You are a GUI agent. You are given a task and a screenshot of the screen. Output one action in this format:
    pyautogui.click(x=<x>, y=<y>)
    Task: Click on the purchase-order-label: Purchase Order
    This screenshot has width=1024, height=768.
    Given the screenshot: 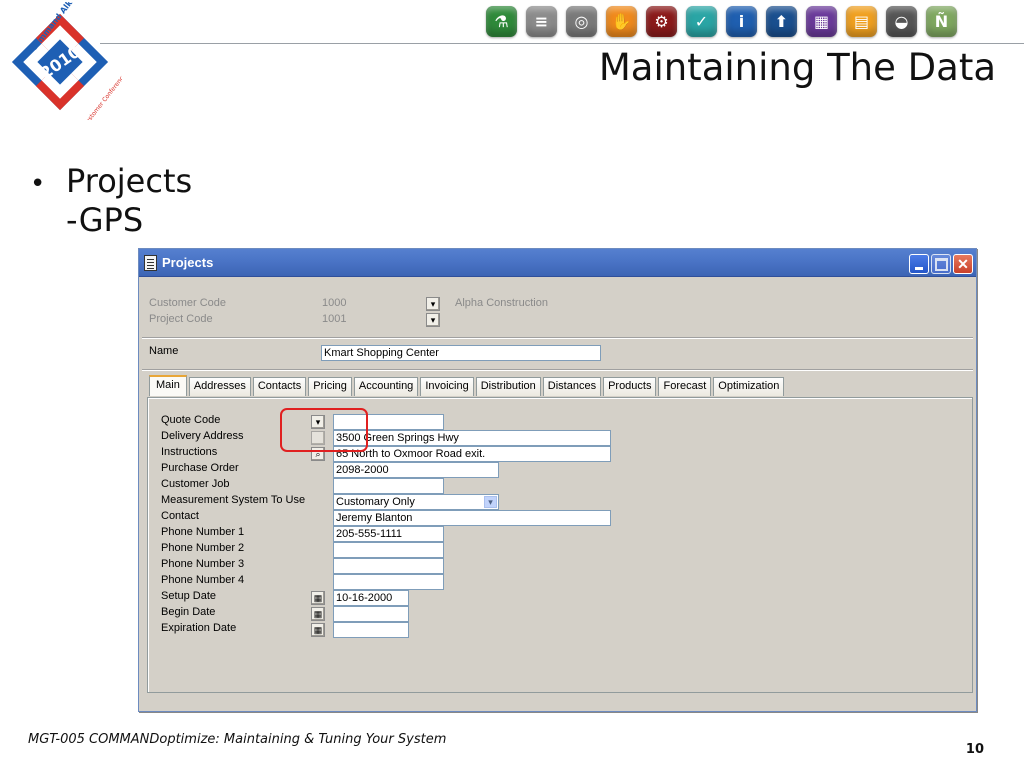 What is the action you would take?
    pyautogui.click(x=200, y=468)
    